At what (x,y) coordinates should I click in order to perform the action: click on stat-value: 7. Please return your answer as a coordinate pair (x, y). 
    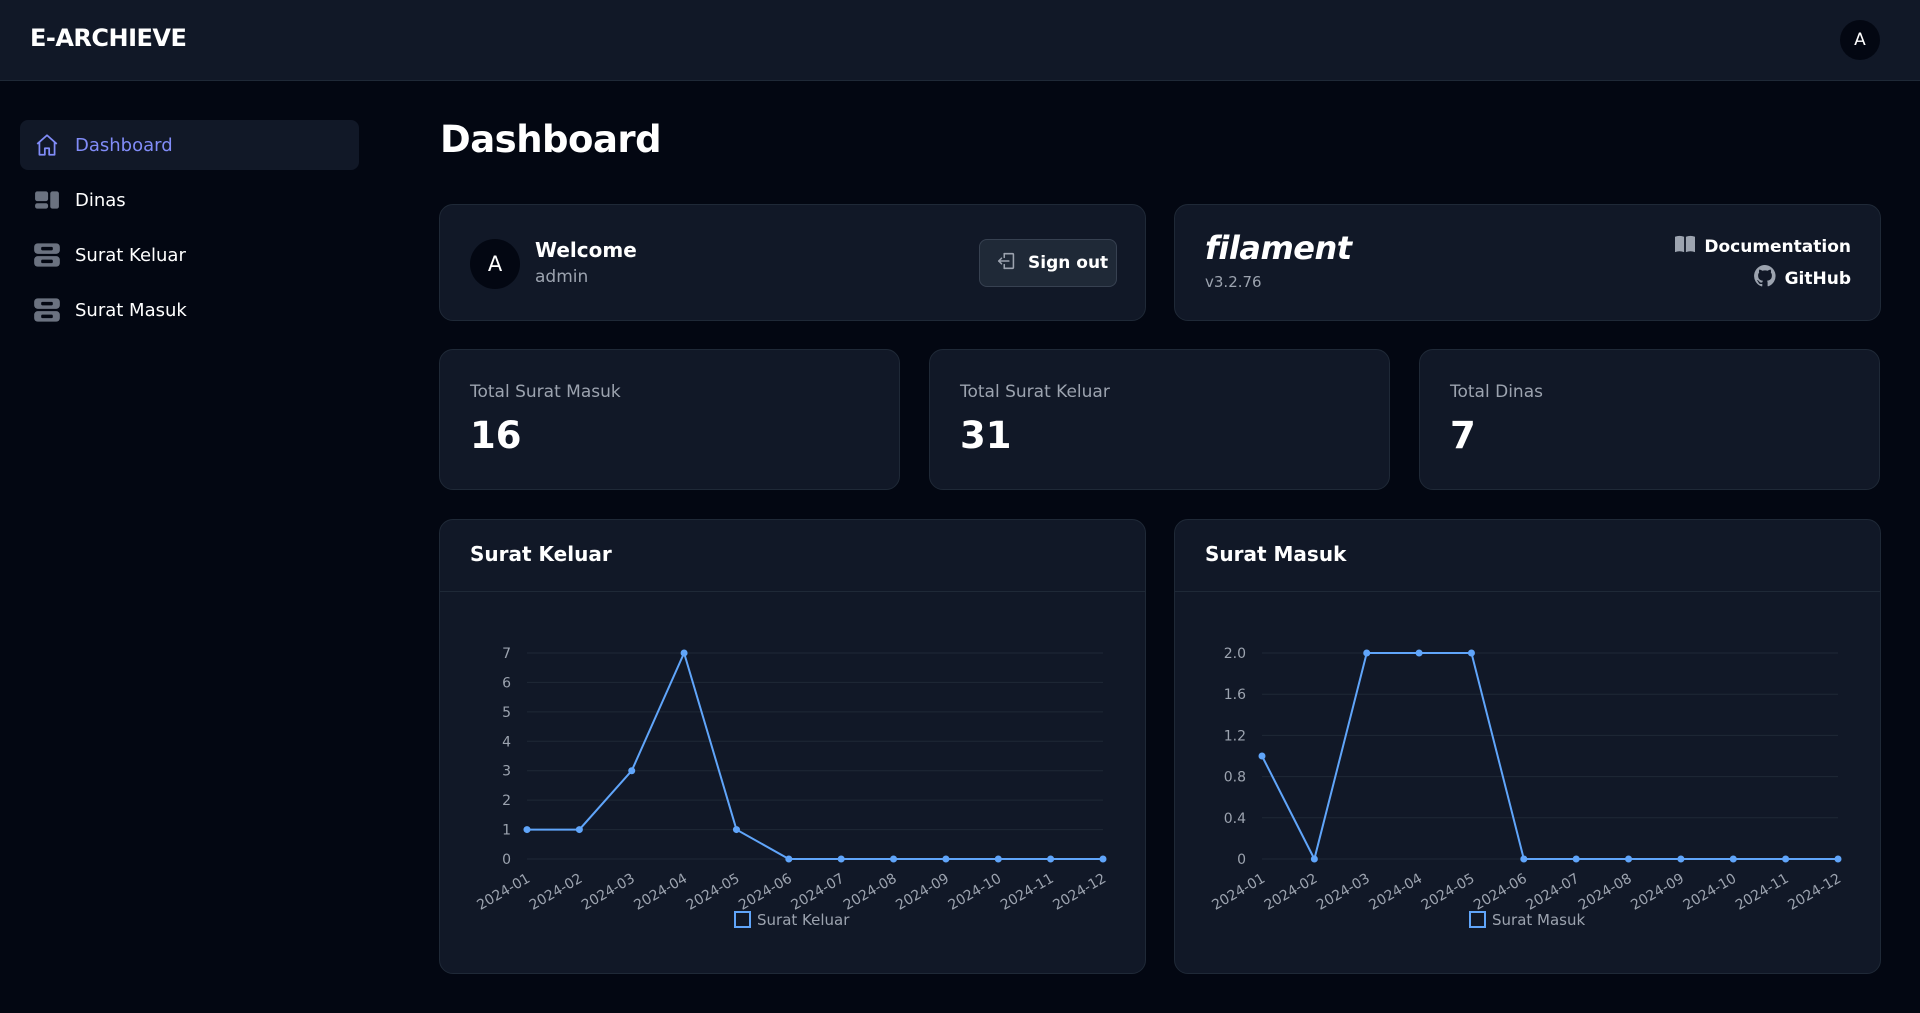
    Looking at the image, I should click on (1463, 435).